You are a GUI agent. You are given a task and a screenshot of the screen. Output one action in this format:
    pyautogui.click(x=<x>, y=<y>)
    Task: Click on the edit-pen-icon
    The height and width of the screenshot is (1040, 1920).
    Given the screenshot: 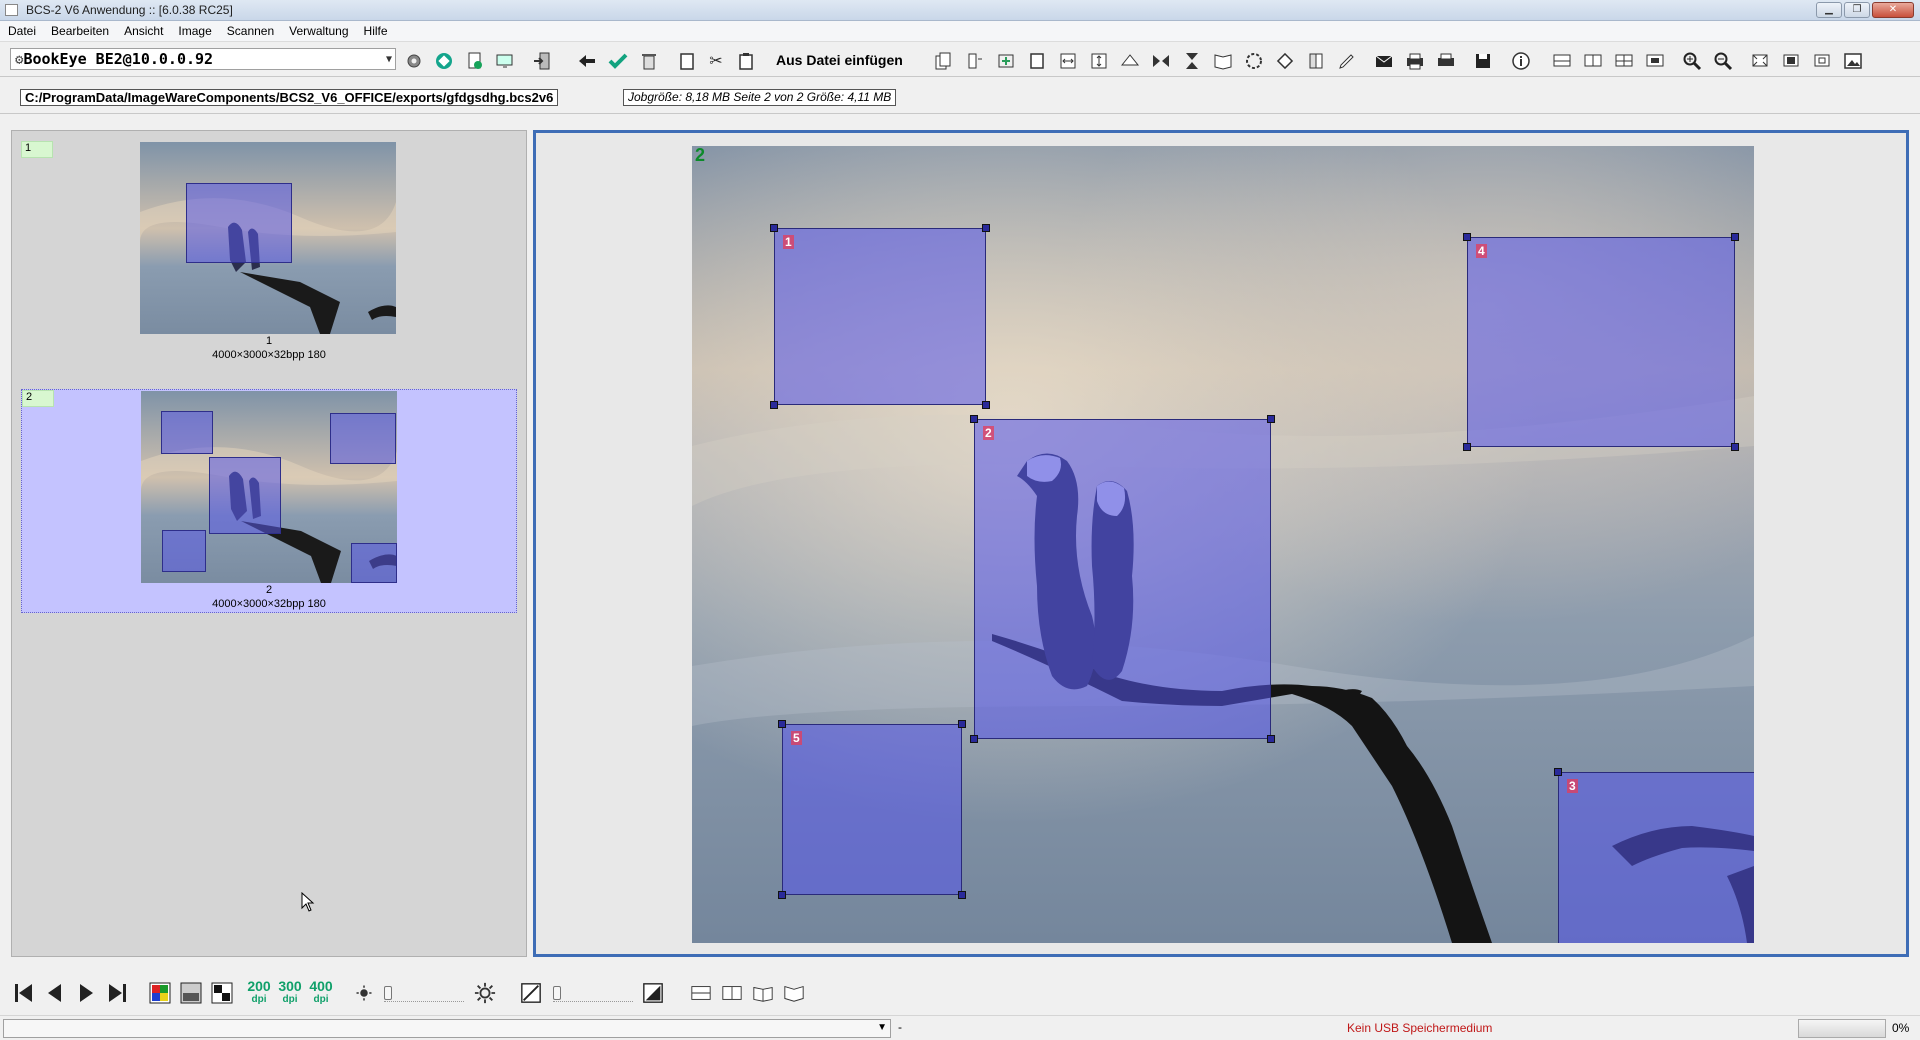 What is the action you would take?
    pyautogui.click(x=1347, y=61)
    